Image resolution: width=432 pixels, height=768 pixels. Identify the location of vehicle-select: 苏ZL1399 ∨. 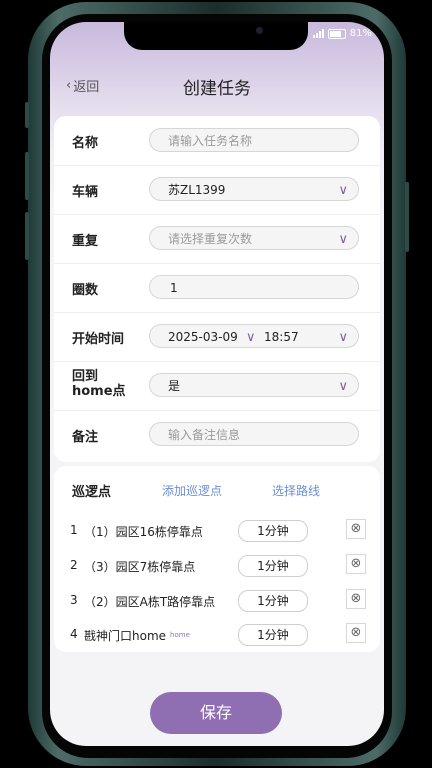
(254, 189).